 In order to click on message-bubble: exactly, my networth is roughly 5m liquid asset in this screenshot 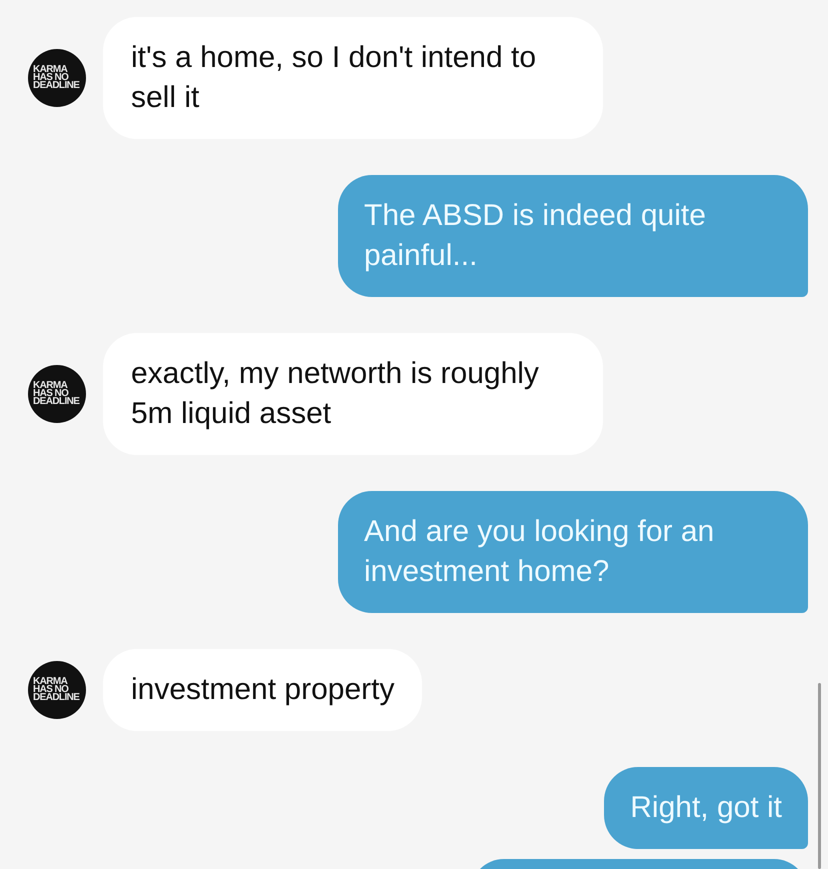, I will do `click(353, 394)`.